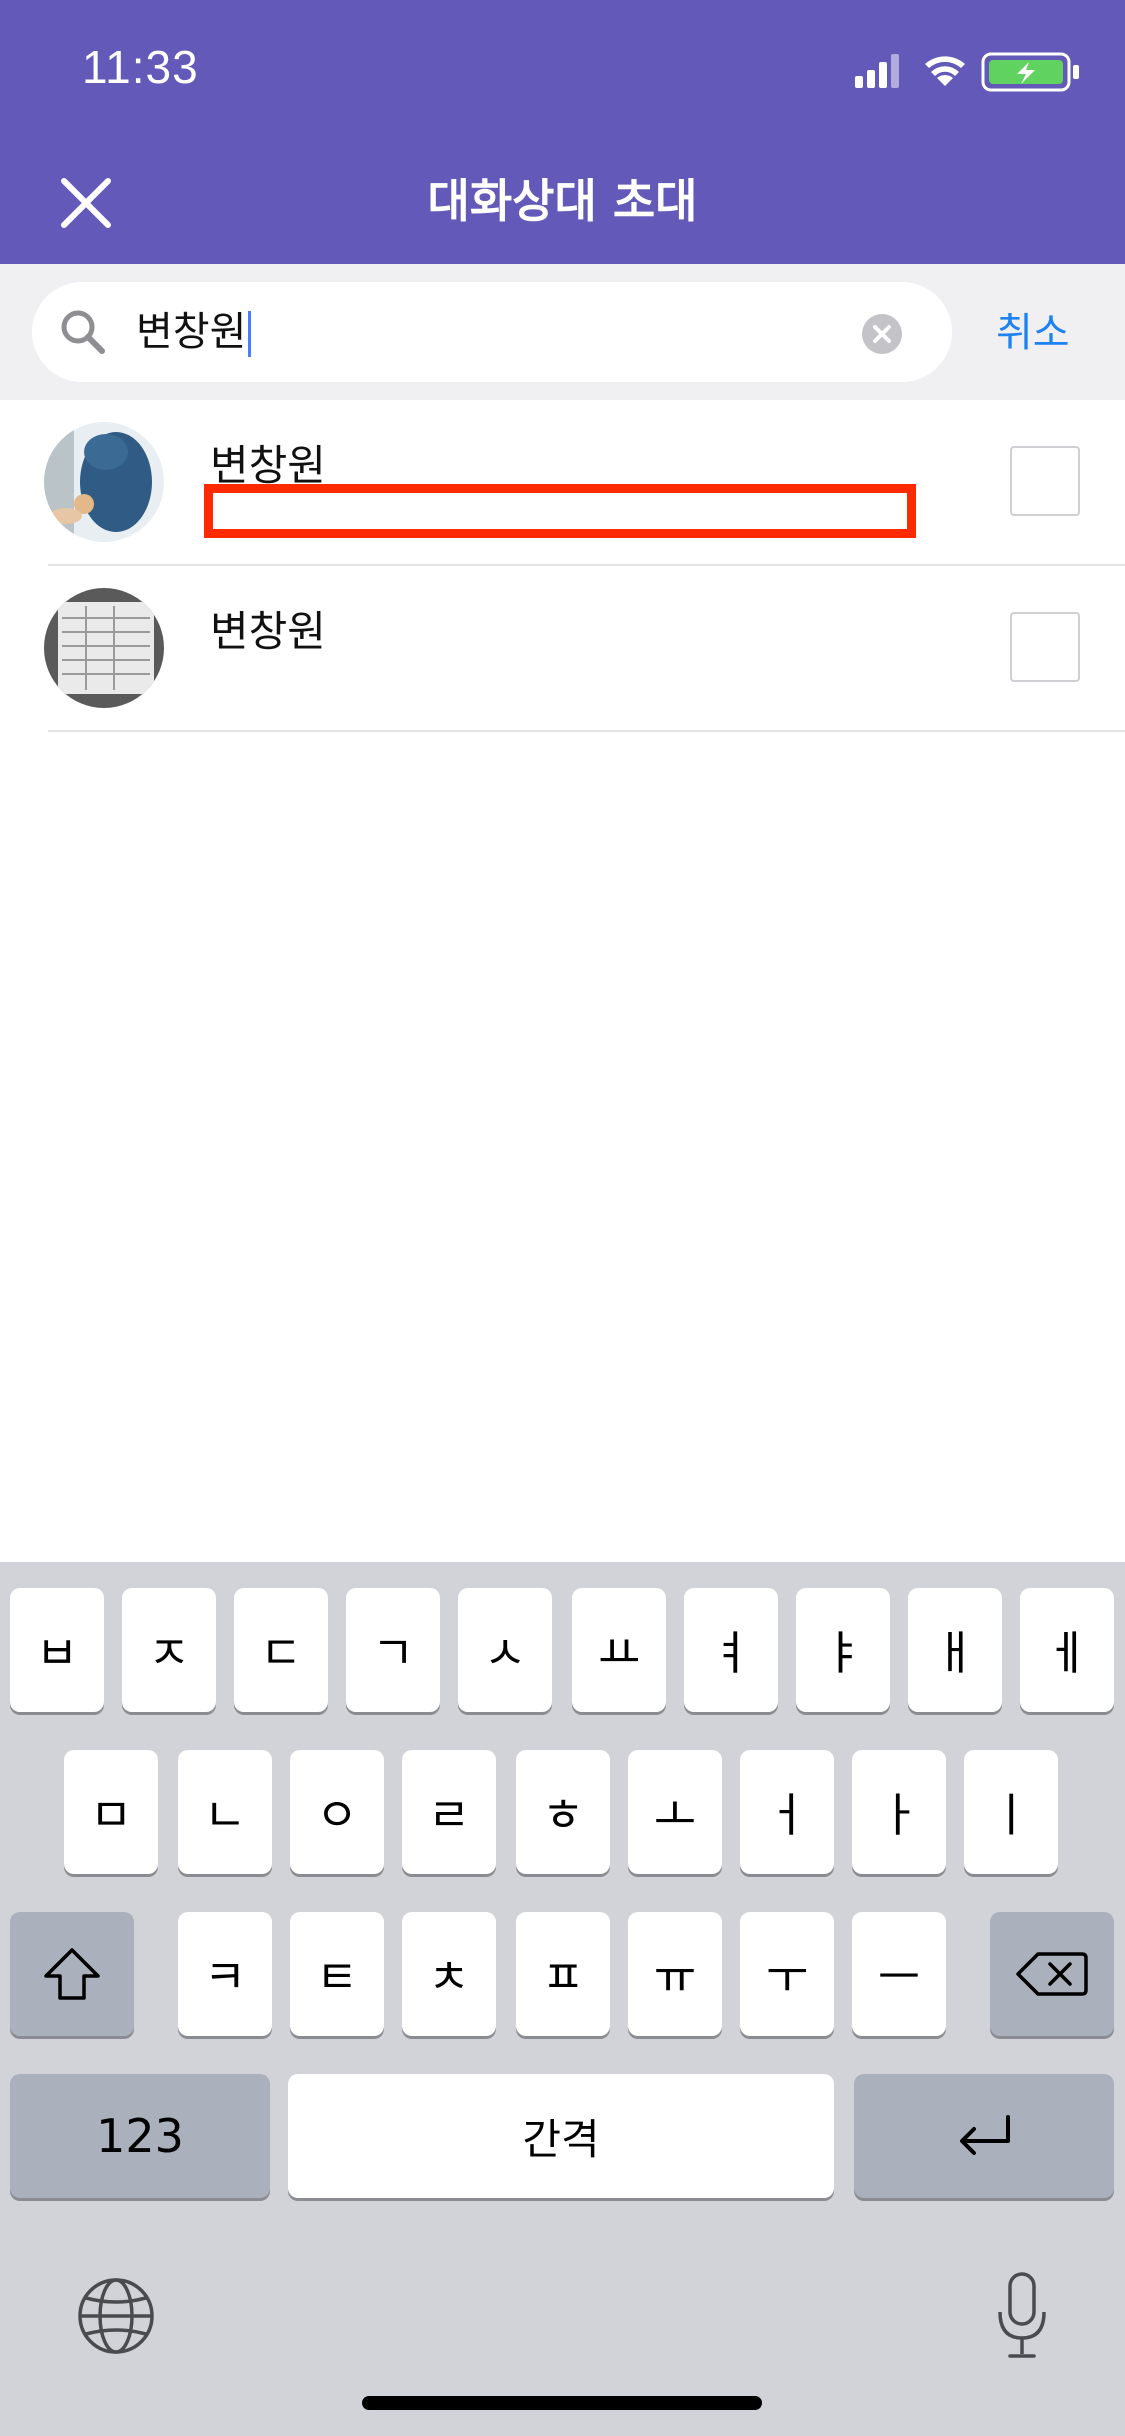 The height and width of the screenshot is (2436, 1125). What do you see at coordinates (225, 1974) in the screenshot?
I see `key: ㅋ` at bounding box center [225, 1974].